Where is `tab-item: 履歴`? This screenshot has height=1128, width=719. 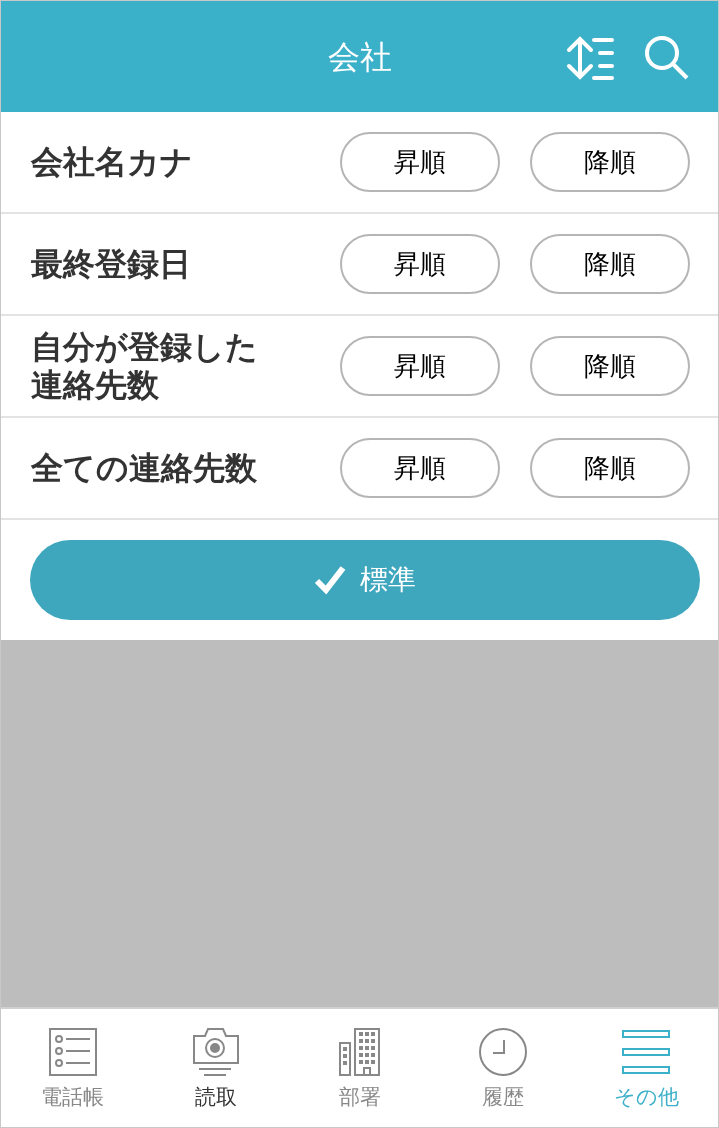
tab-item: 履歴 is located at coordinates (503, 1068).